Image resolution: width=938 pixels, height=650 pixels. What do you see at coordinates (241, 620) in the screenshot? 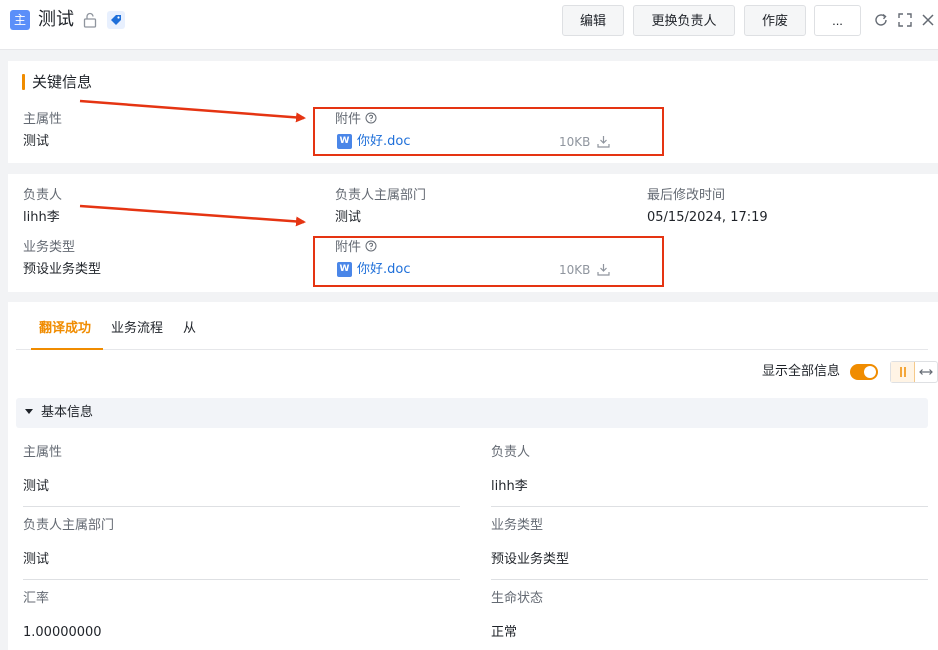
I see `field-exchange-rate: 汇率 1.00000000` at bounding box center [241, 620].